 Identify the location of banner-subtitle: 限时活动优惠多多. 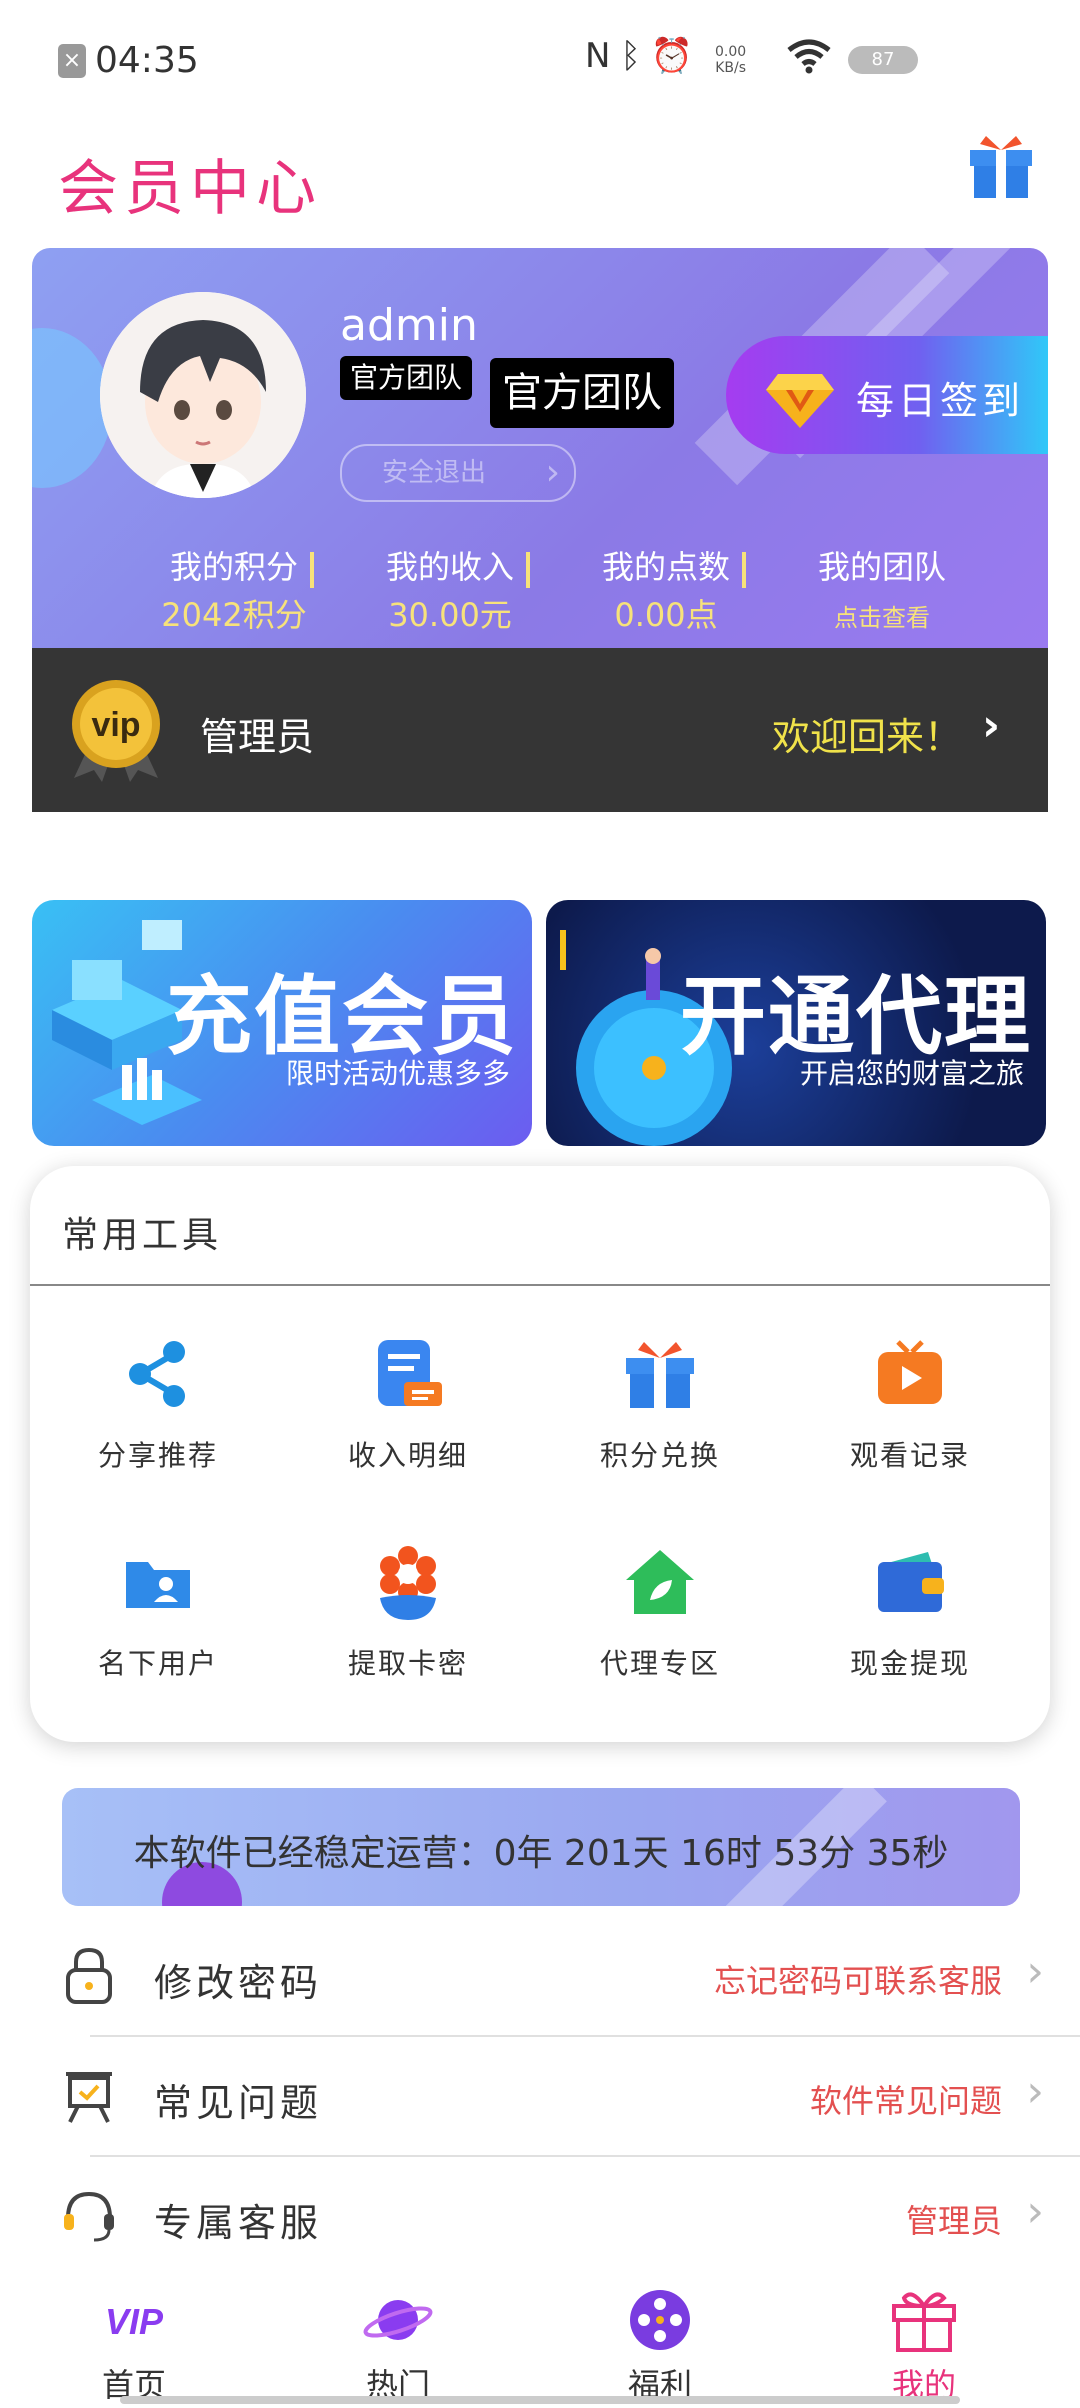
(397, 1073).